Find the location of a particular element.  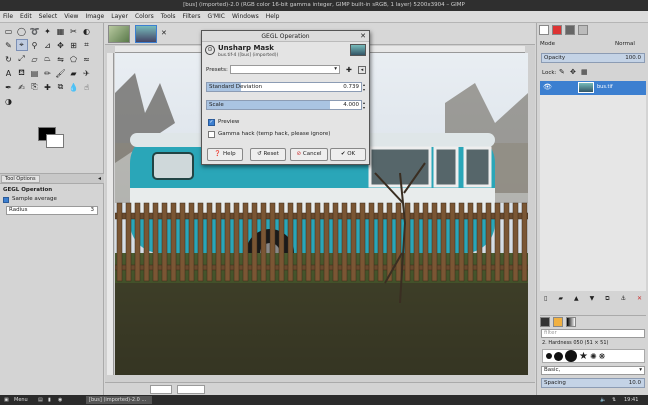

menu-edit: Edit is located at coordinates (26, 16).